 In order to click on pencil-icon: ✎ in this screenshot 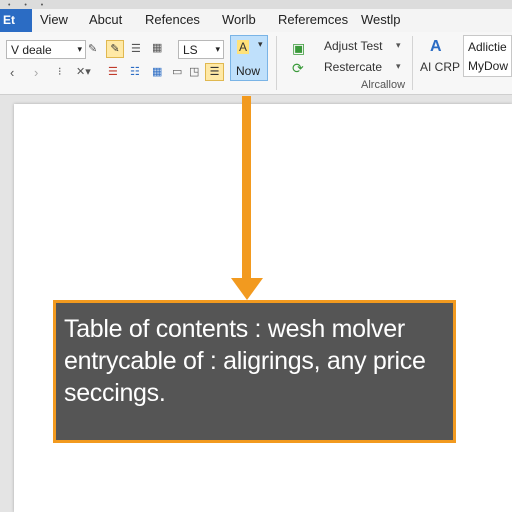, I will do `click(92, 48)`.